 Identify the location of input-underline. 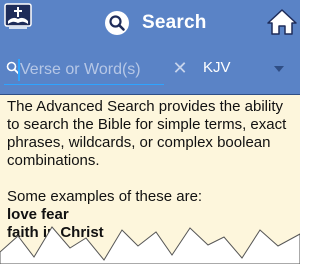
(84, 84).